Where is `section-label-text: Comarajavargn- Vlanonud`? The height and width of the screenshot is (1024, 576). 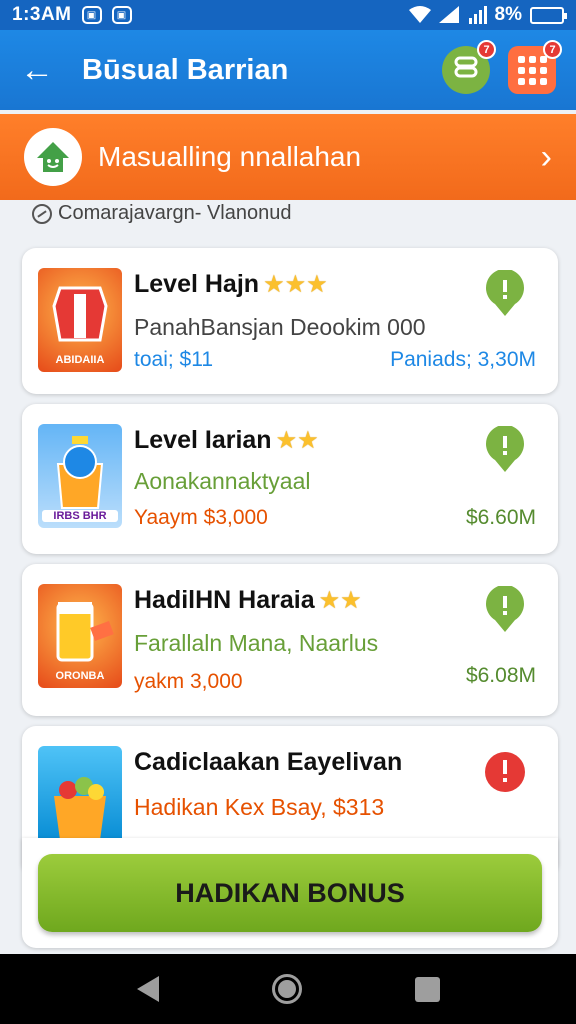
section-label-text: Comarajavargn- Vlanonud is located at coordinates (175, 213).